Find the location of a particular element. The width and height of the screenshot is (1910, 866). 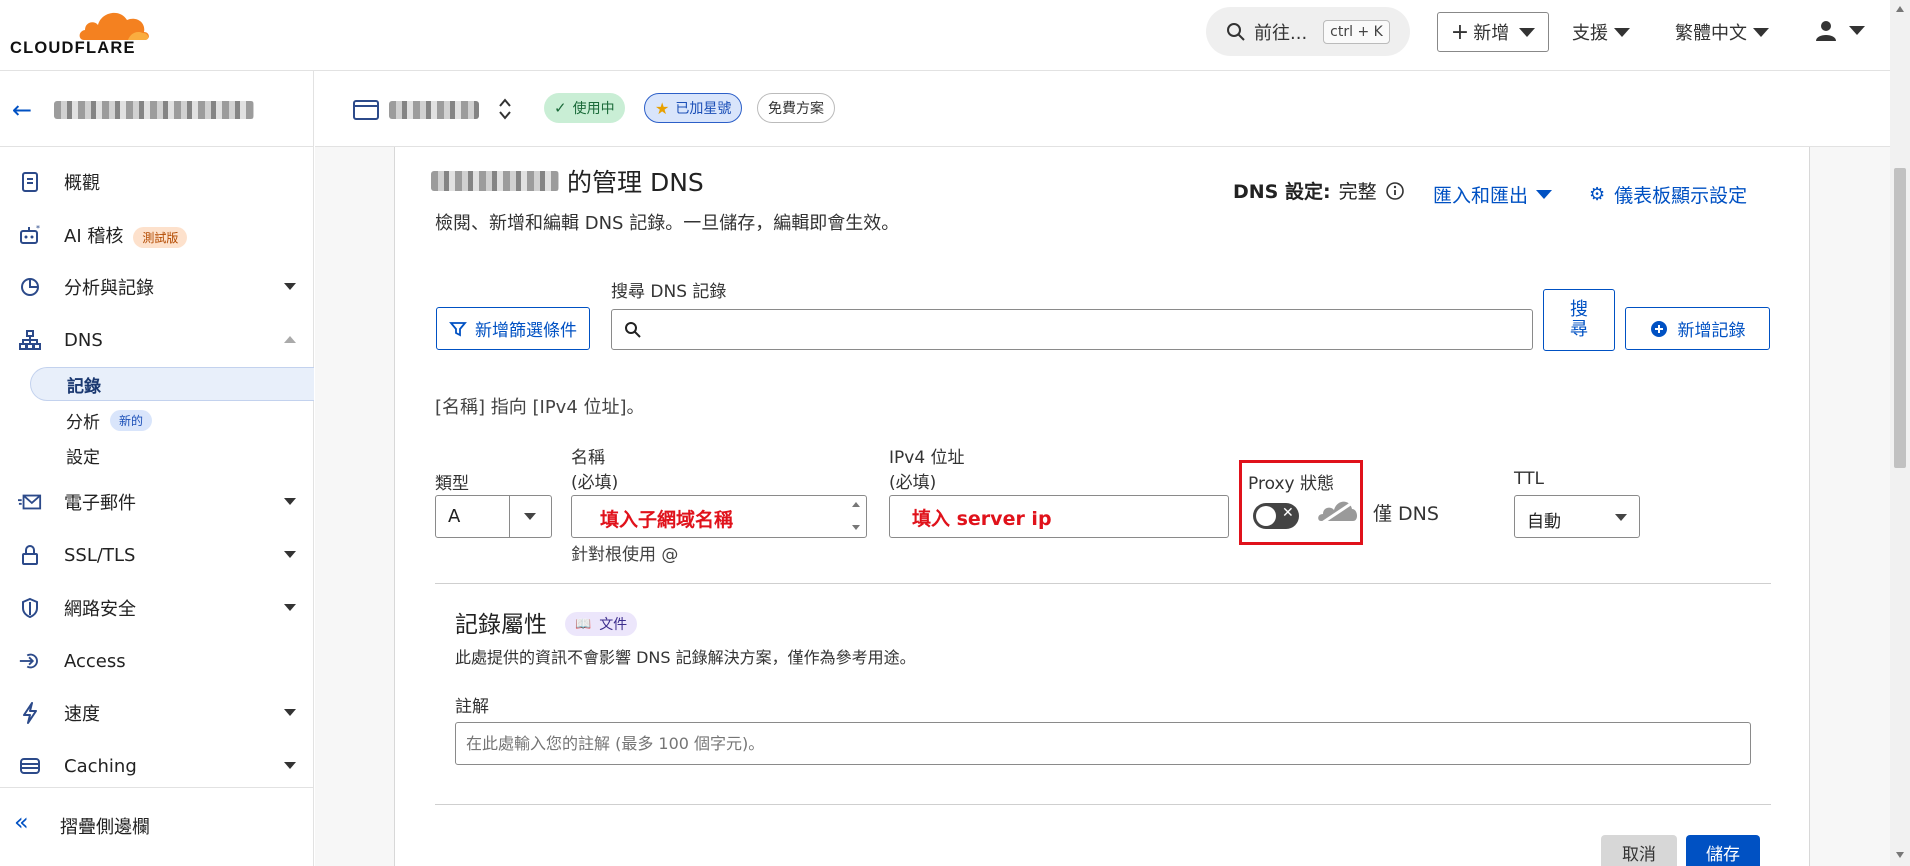

starred-badge: ★ 已加星號 is located at coordinates (693, 108).